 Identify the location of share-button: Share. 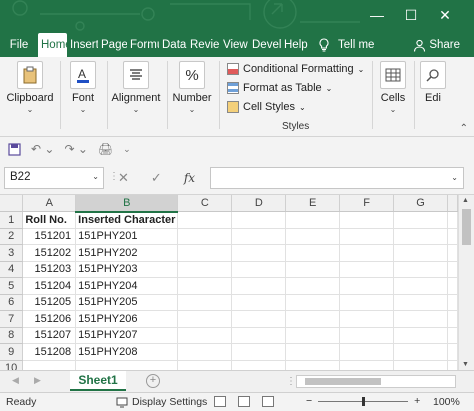
(442, 45).